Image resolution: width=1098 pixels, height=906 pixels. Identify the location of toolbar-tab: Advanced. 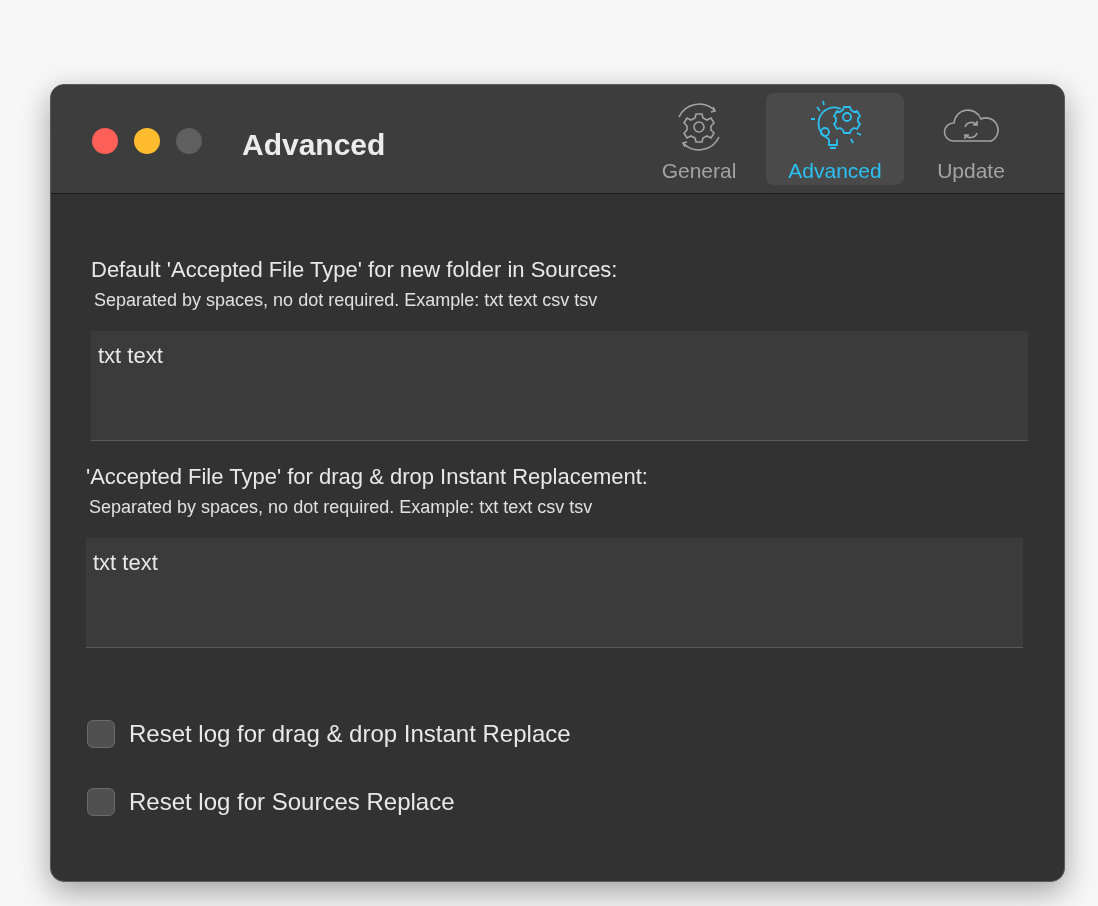
(835, 139).